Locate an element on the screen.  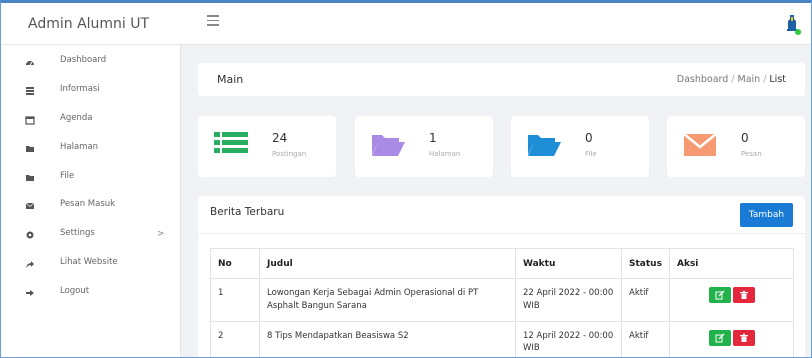
share-icon is located at coordinates (30, 264).